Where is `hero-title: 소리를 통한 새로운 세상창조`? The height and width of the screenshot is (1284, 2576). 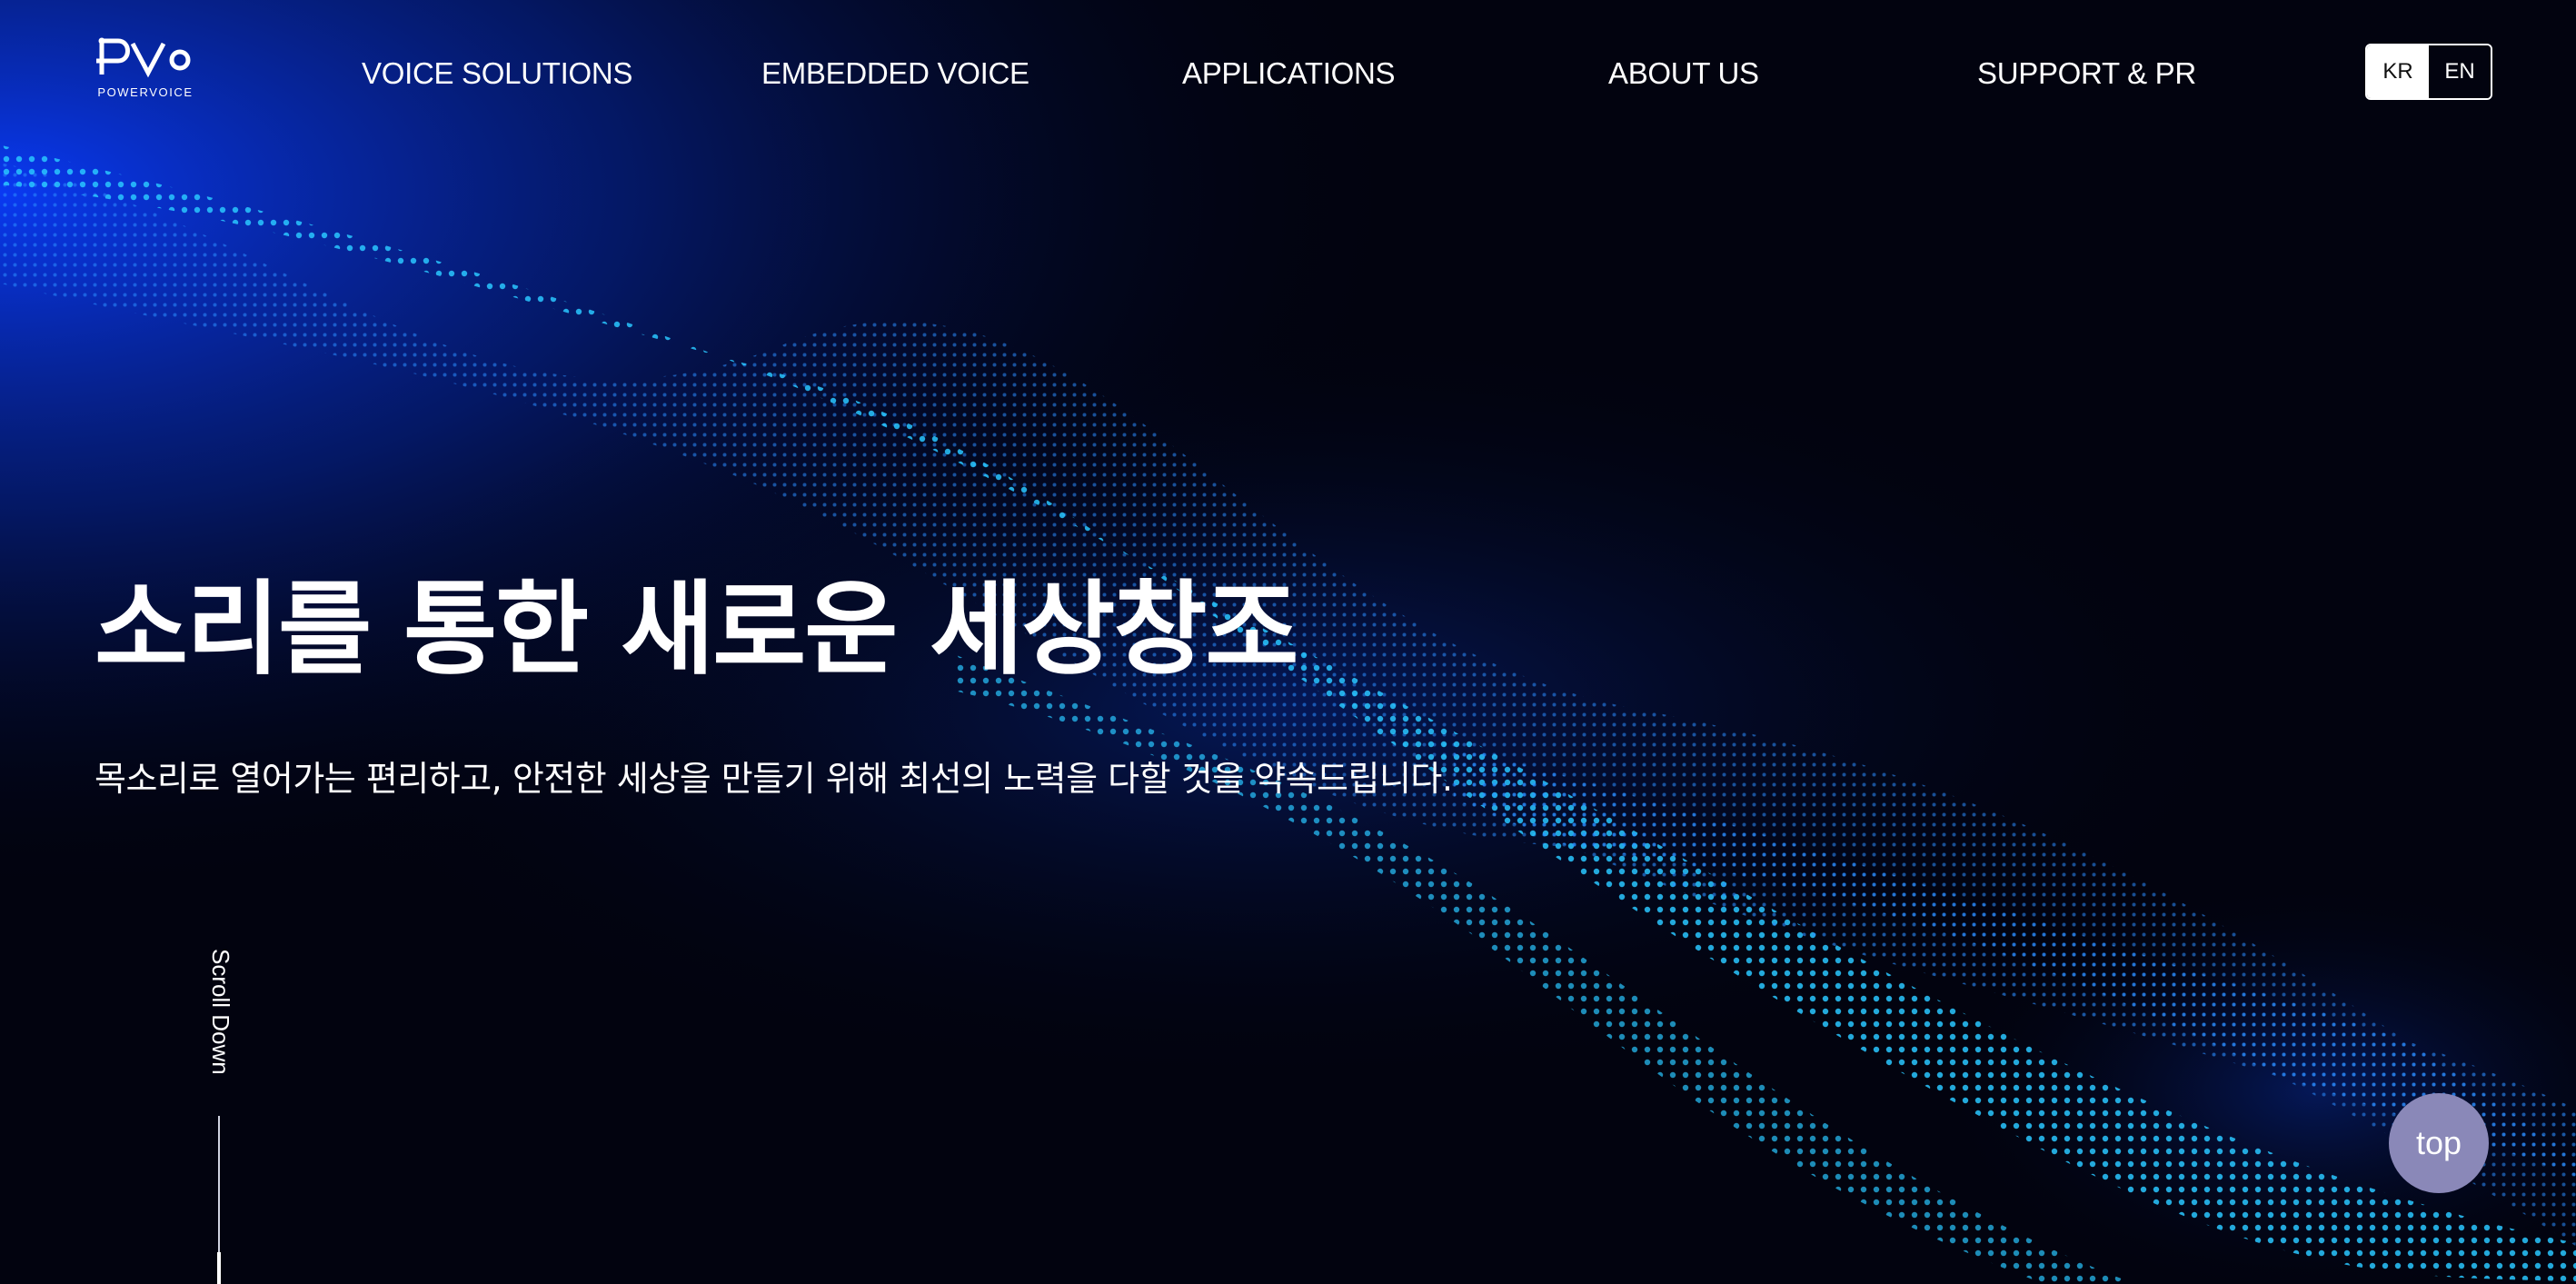 hero-title: 소리를 통한 새로운 세상창조 is located at coordinates (696, 630).